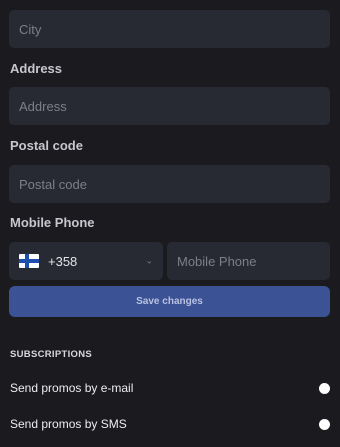 The image size is (340, 447). Describe the element at coordinates (169, 184) in the screenshot. I see `postal-code-input: Postal code` at that location.